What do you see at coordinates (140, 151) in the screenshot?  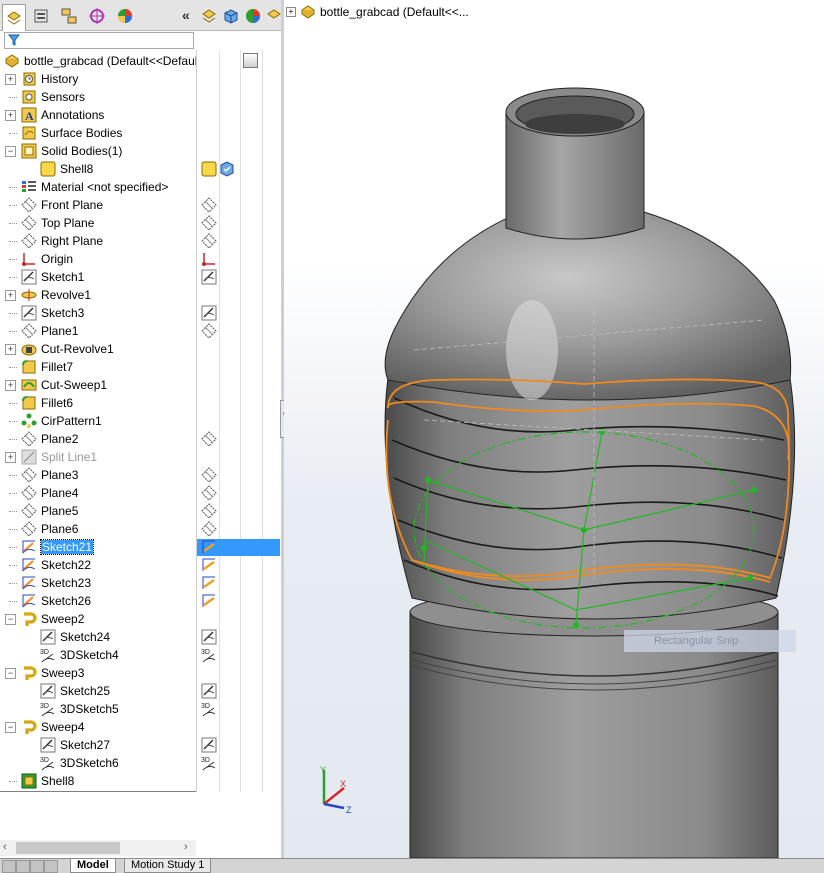 I see `tree-item: − Solid Bodies(1)` at bounding box center [140, 151].